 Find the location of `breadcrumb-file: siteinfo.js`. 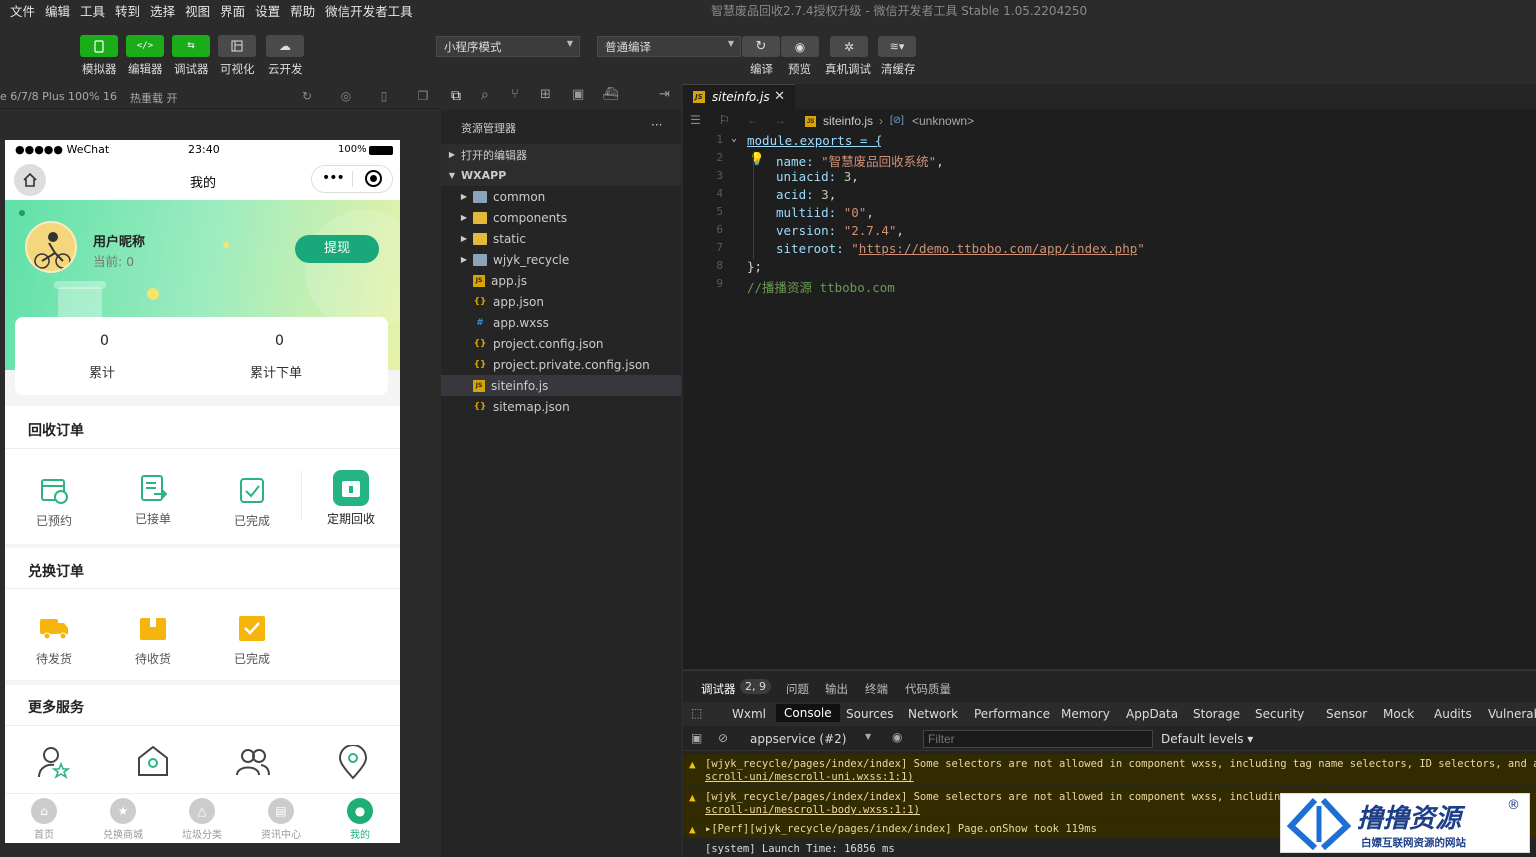

breadcrumb-file: siteinfo.js is located at coordinates (848, 121).